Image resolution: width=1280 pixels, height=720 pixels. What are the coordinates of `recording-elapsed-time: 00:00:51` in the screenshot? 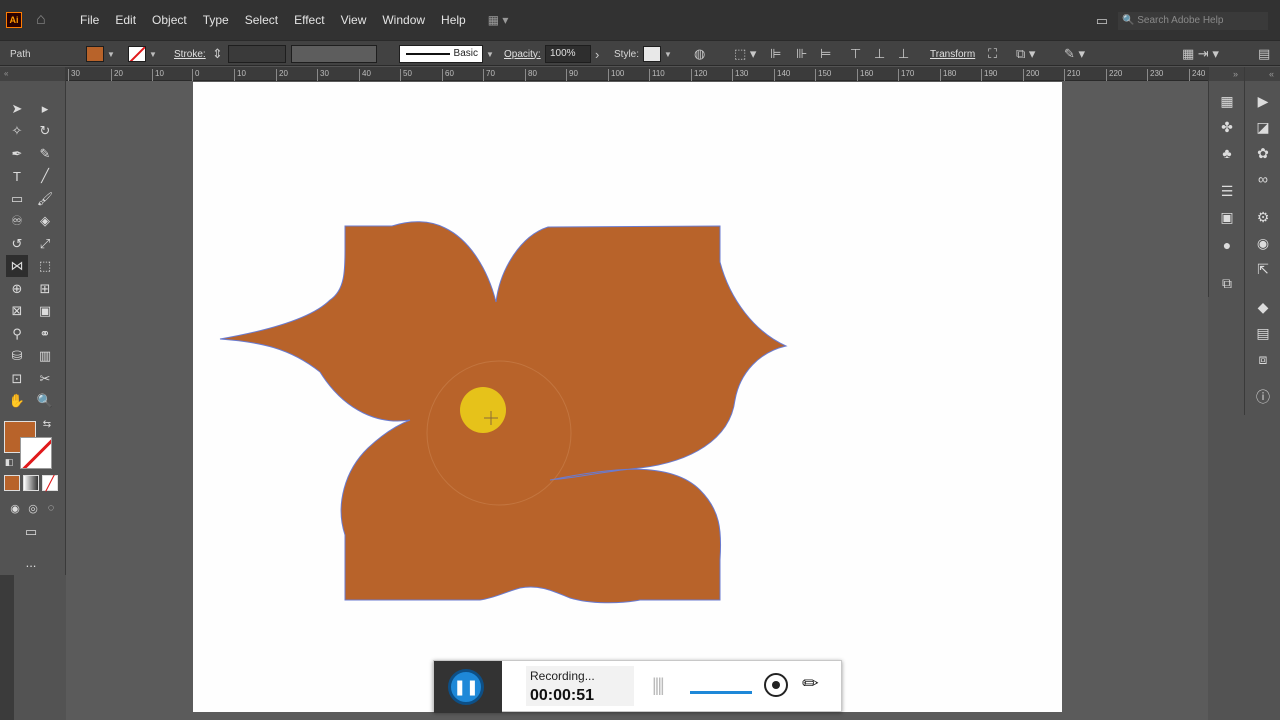 It's located at (562, 695).